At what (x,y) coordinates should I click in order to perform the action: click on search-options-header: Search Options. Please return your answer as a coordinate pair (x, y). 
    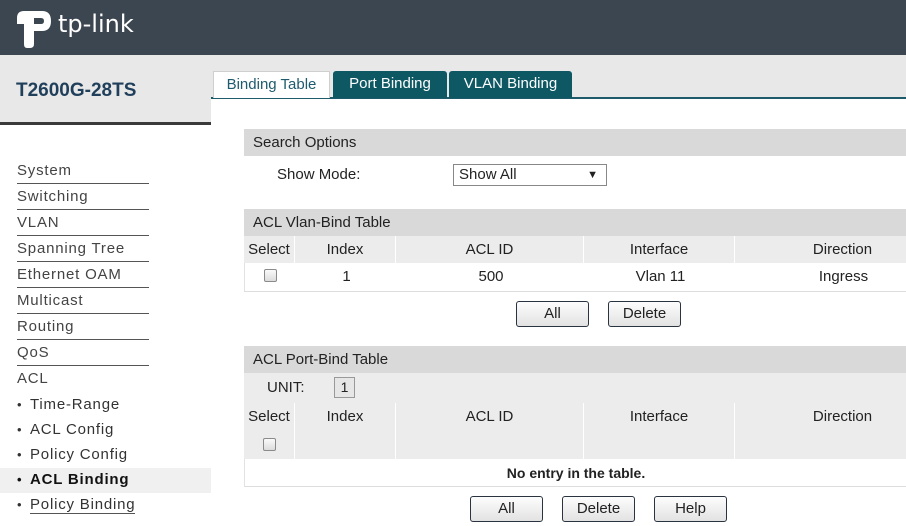
    Looking at the image, I should click on (575, 142).